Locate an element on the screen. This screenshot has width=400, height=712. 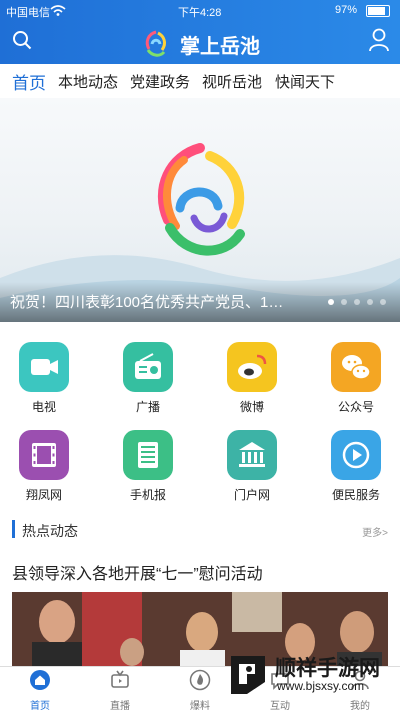
clock: 下午4:28 is located at coordinates (200, 13).